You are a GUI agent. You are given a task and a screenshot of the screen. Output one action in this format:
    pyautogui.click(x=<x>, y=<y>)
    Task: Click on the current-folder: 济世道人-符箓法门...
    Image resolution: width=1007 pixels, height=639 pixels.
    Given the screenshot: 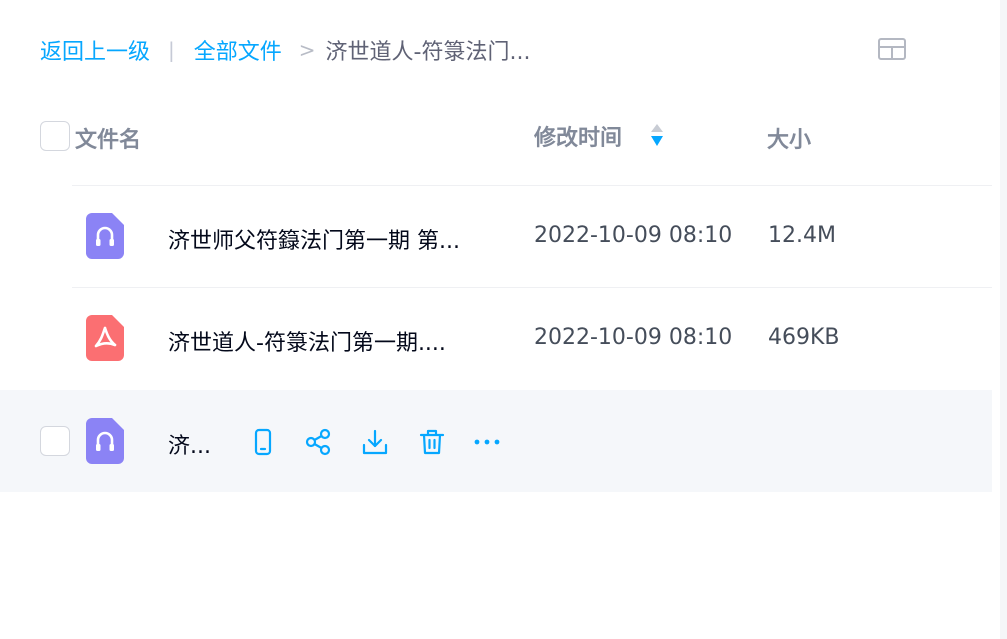 What is the action you would take?
    pyautogui.click(x=428, y=52)
    